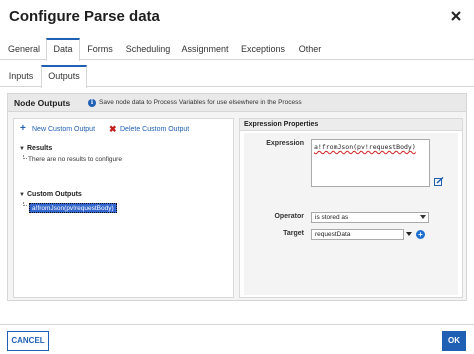  I want to click on results-heading: Results, so click(40, 148).